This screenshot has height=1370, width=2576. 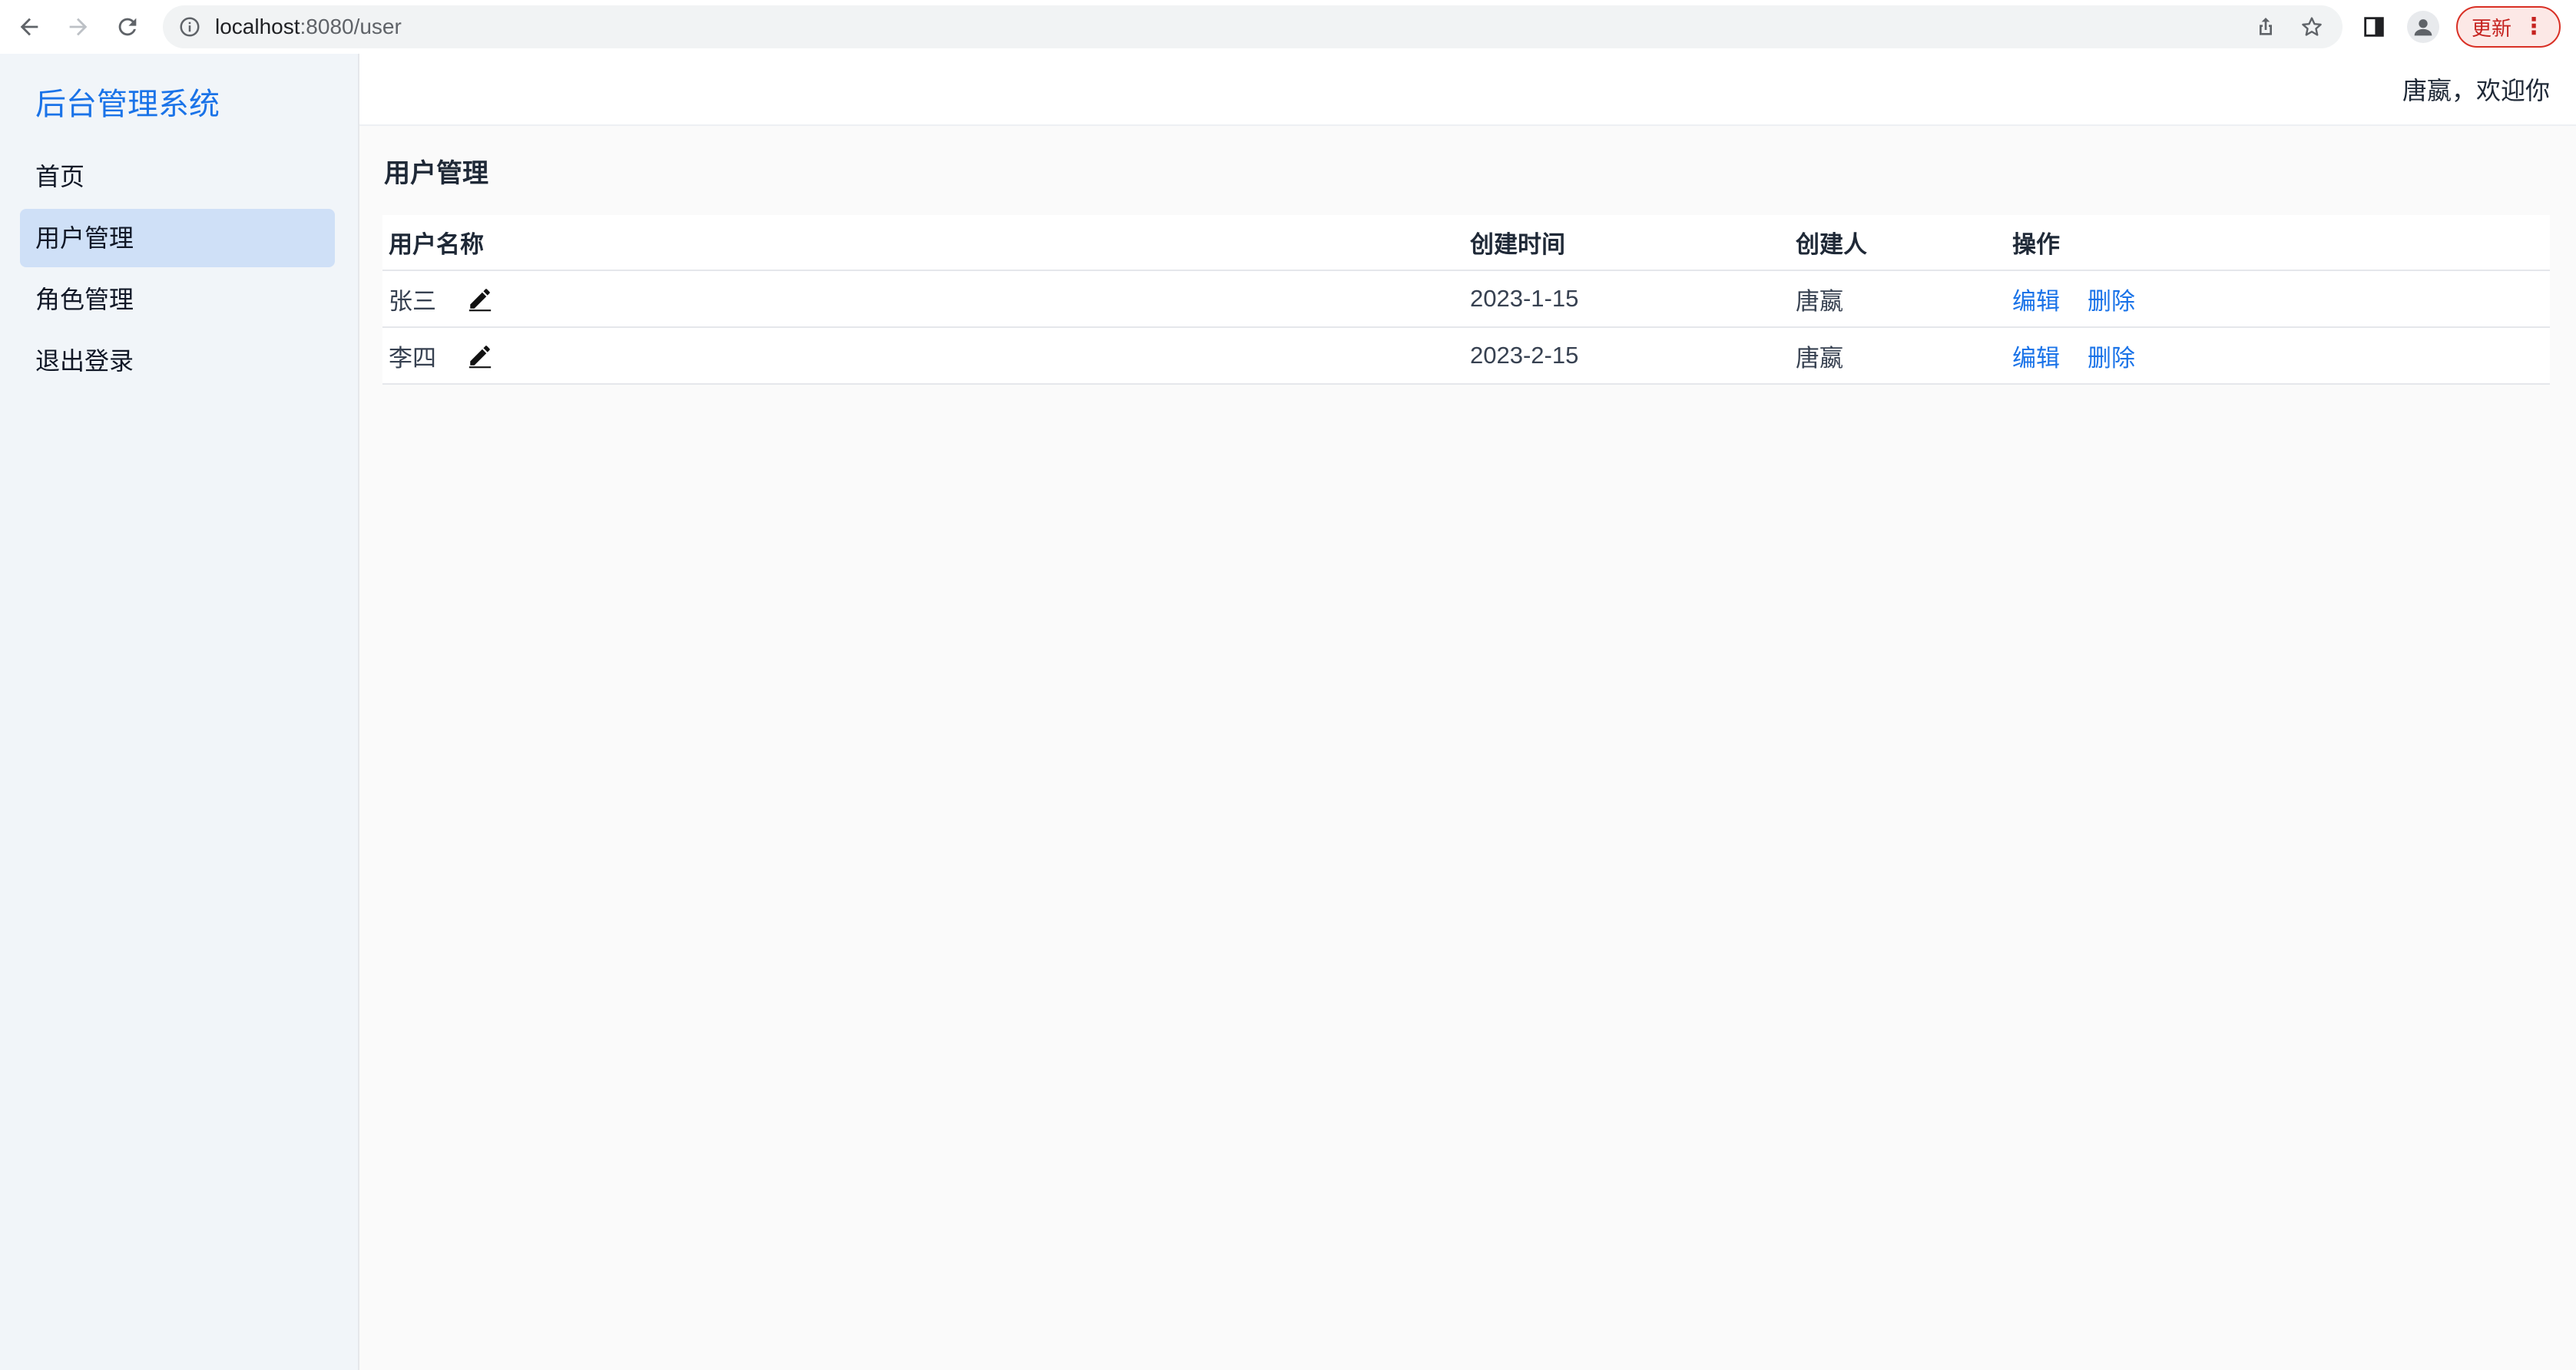 What do you see at coordinates (179, 712) in the screenshot?
I see `sidebar: 后台管理系统 首页 用户管理 角色管理 退出登录` at bounding box center [179, 712].